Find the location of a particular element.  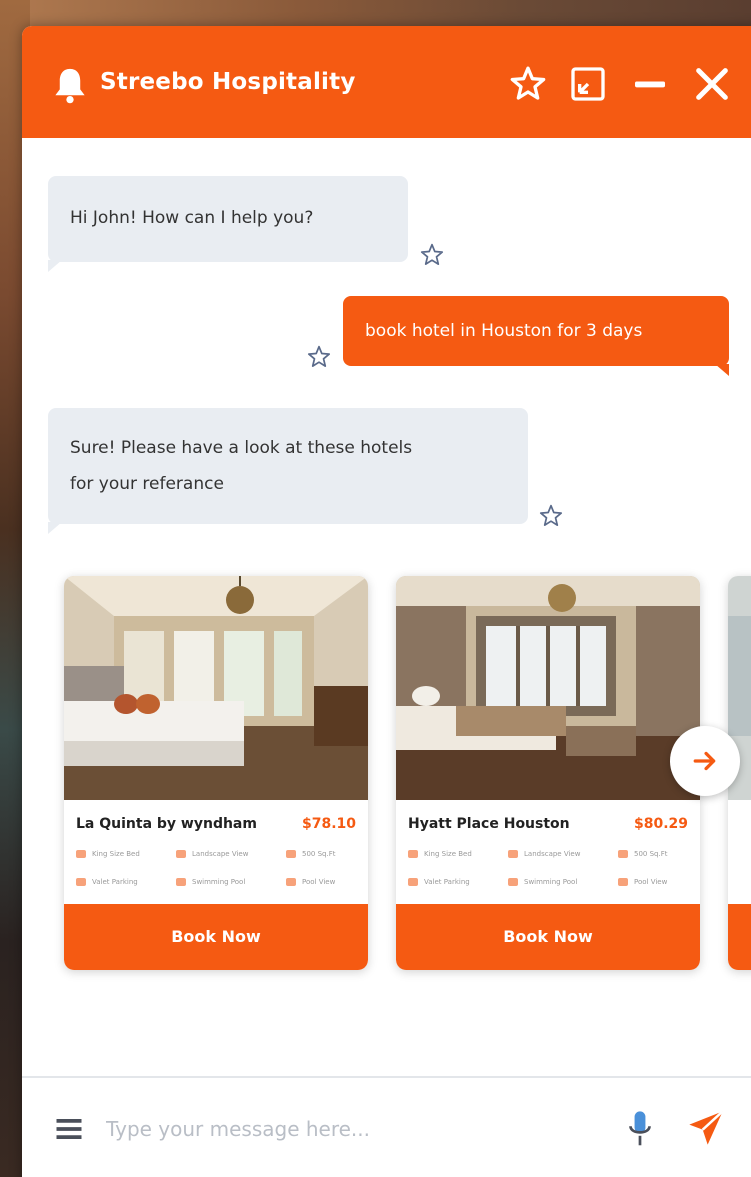

bot-message-text: Hi John! How can I help you? is located at coordinates (192, 218).